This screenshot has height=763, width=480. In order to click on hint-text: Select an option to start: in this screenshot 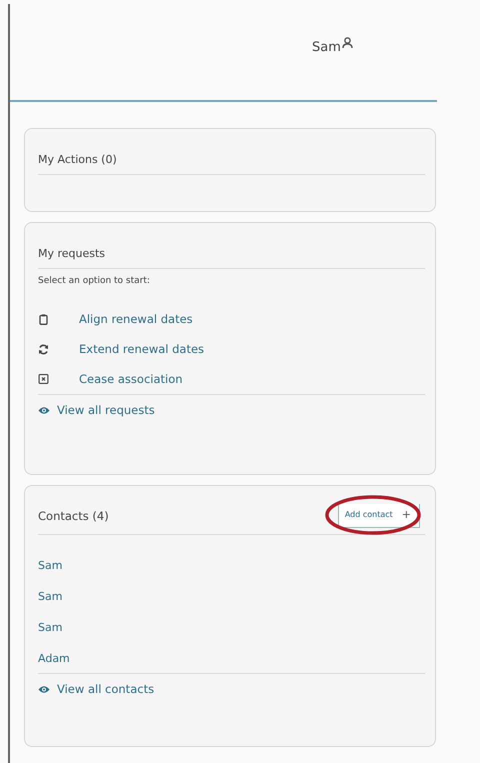, I will do `click(94, 281)`.